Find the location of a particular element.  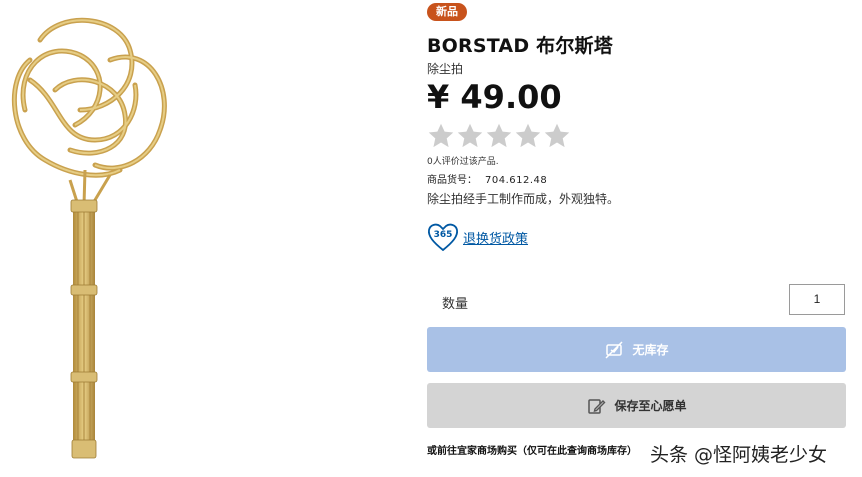

rating-stars is located at coordinates (499, 136).